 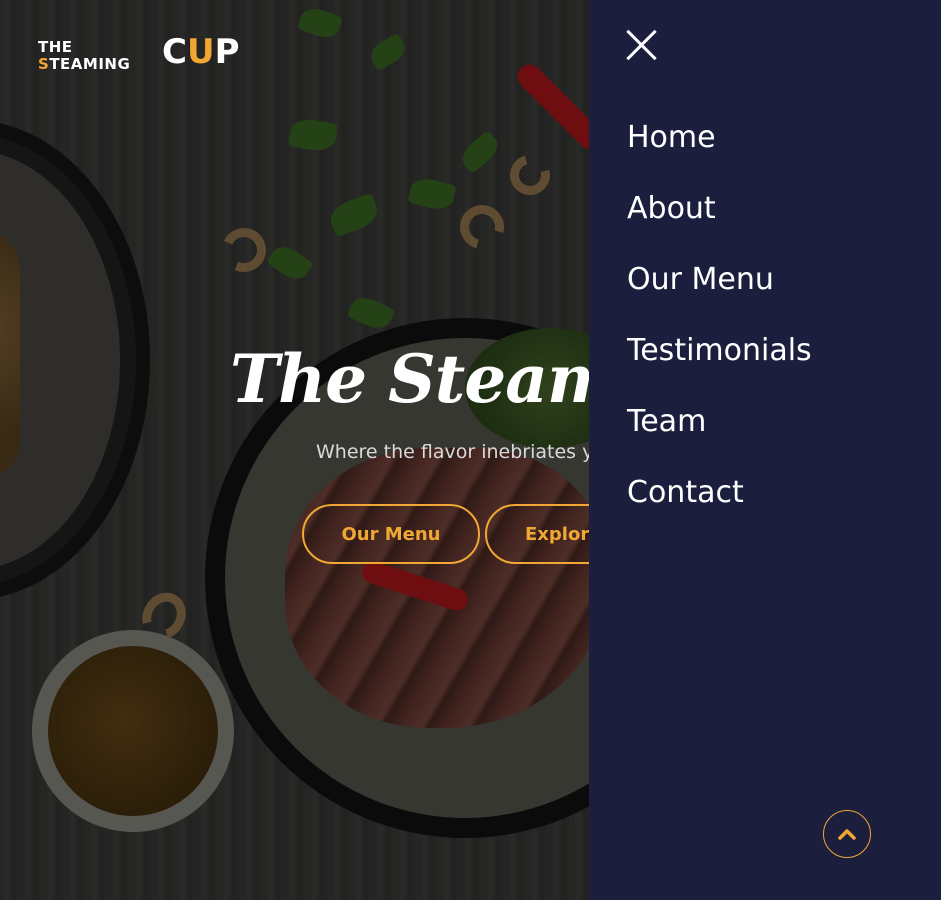 I want to click on nav-item-team: Team, so click(x=719, y=421).